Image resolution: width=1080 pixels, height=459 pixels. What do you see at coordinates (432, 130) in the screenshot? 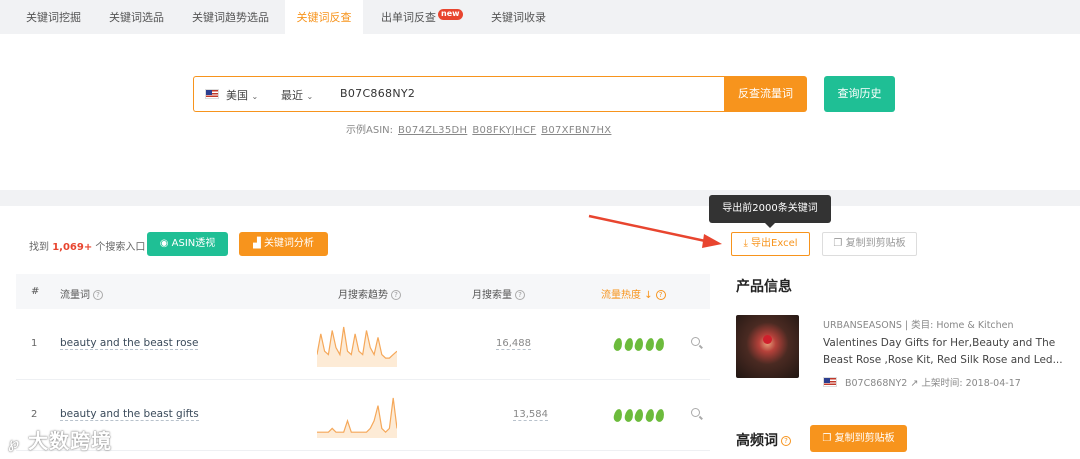
I see `example-asin-link: B074ZL35DH` at bounding box center [432, 130].